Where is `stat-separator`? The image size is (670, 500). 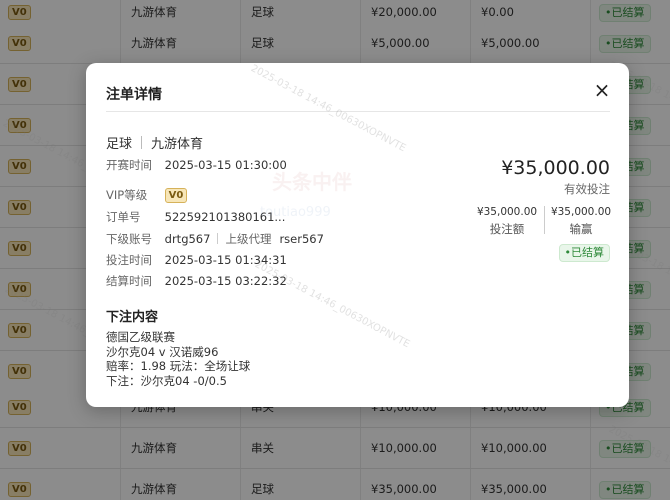
stat-separator is located at coordinates (544, 220).